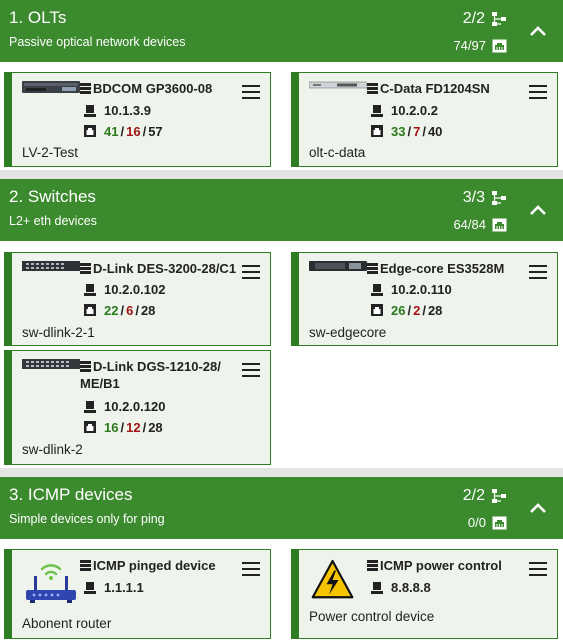 Image resolution: width=563 pixels, height=644 pixels. I want to click on ports-up: 22, so click(111, 310).